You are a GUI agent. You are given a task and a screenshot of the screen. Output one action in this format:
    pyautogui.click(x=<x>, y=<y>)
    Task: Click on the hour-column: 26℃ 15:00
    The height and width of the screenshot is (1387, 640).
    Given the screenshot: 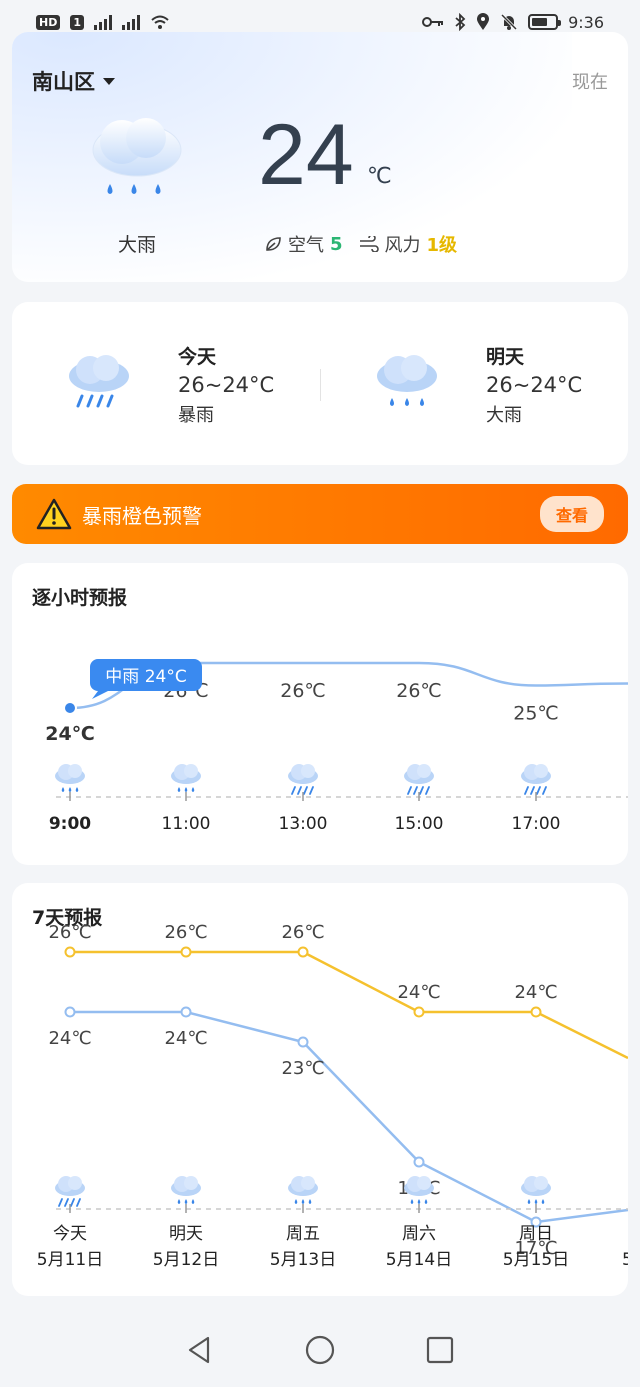 What is the action you would take?
    pyautogui.click(x=419, y=757)
    